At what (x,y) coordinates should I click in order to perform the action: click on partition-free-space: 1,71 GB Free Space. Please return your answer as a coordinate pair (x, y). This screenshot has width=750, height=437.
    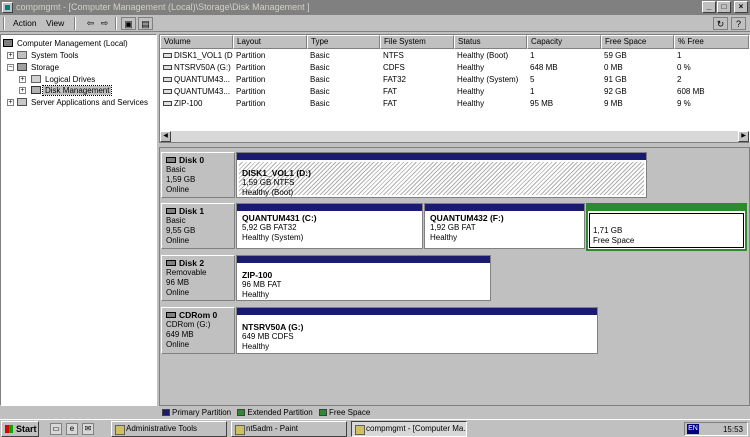
    Looking at the image, I should click on (666, 227).